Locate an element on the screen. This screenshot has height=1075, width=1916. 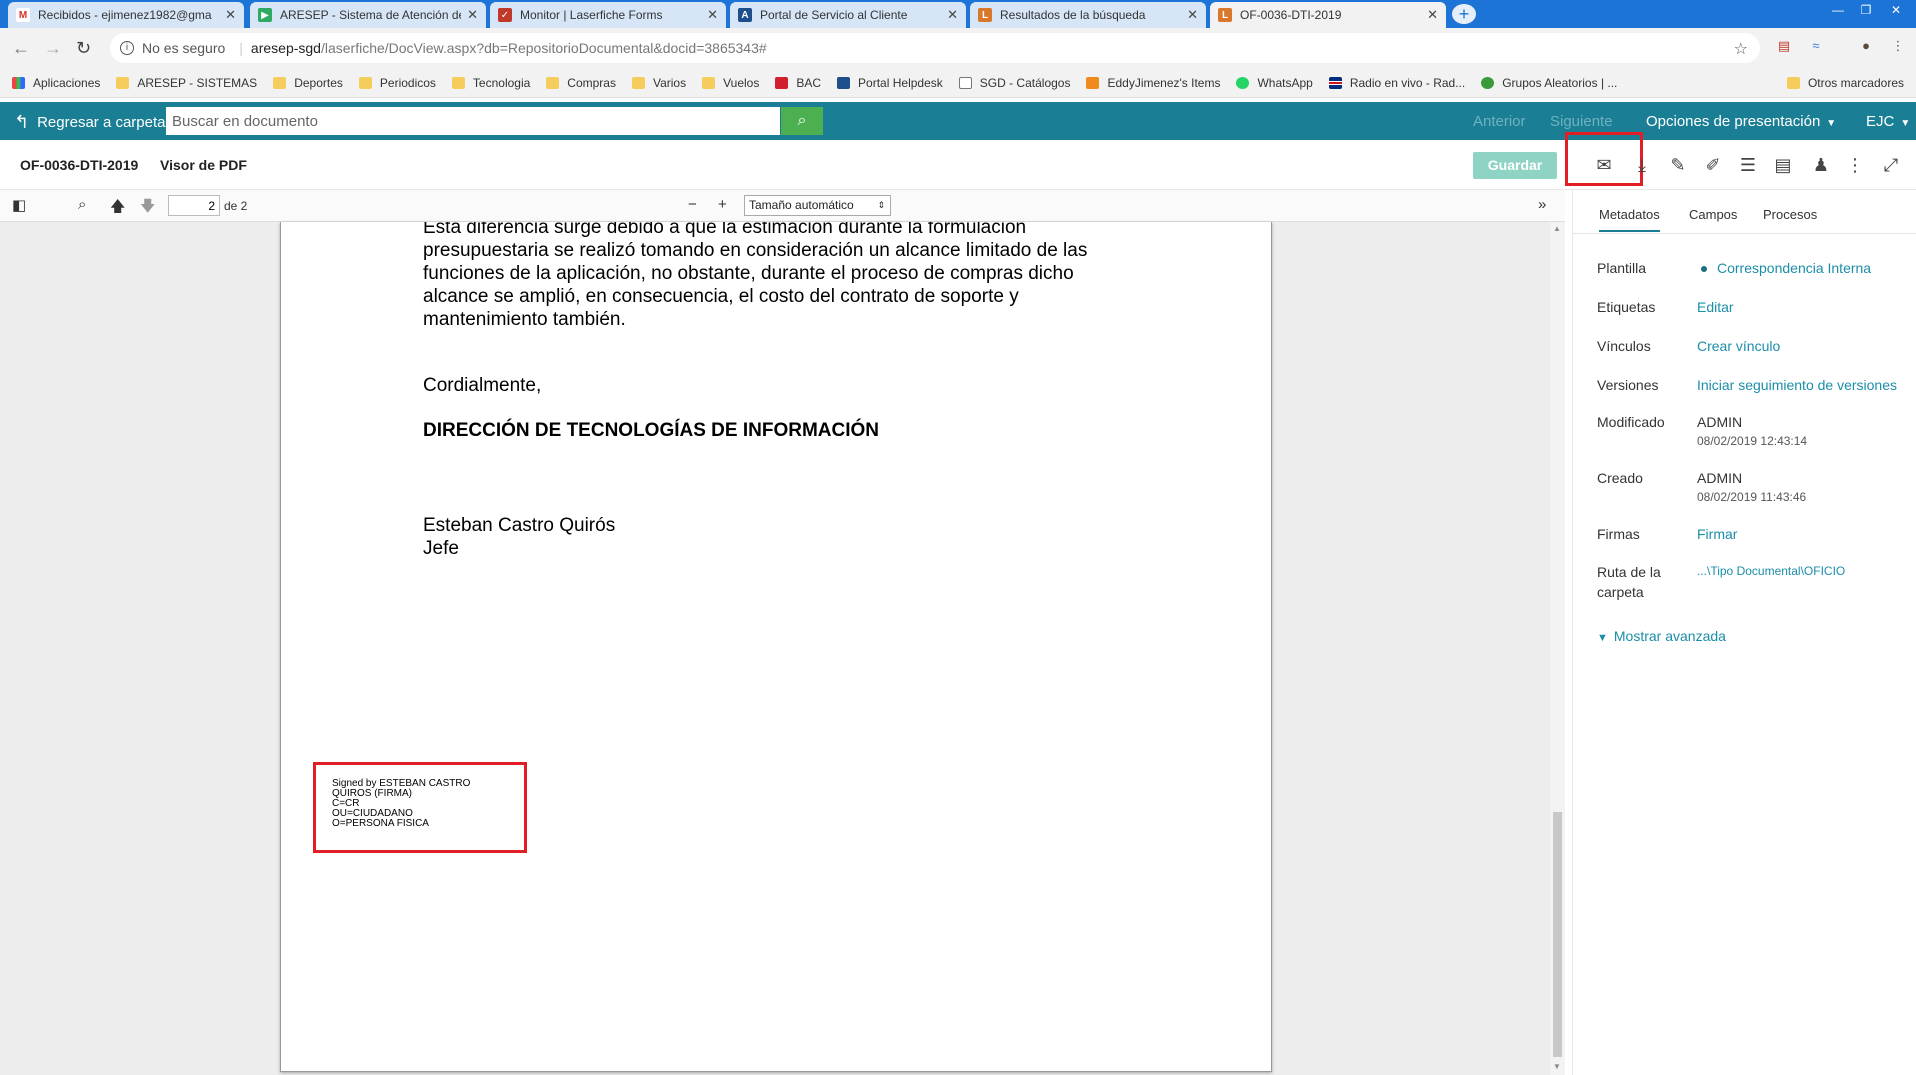
tab-procesos: Procesos is located at coordinates (1790, 214).